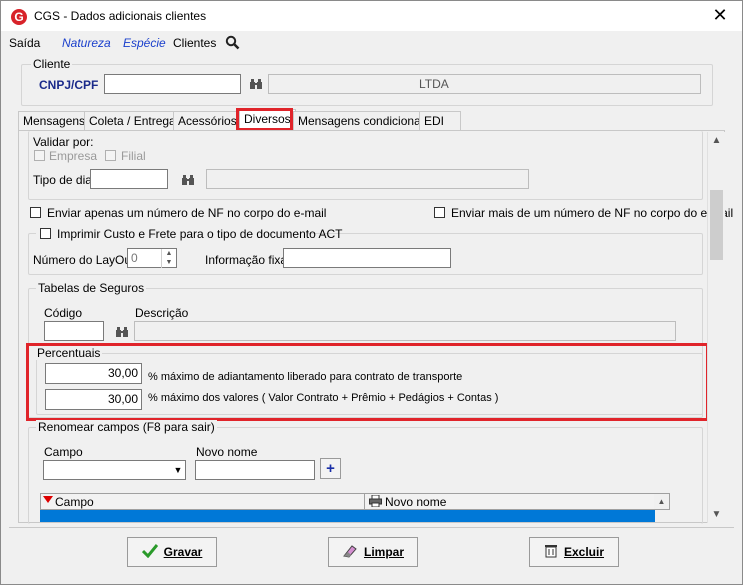 The width and height of the screenshot is (743, 585). What do you see at coordinates (371, 16) in the screenshot?
I see `title-bar: G CGS - Dados adicionais clientes ✕` at bounding box center [371, 16].